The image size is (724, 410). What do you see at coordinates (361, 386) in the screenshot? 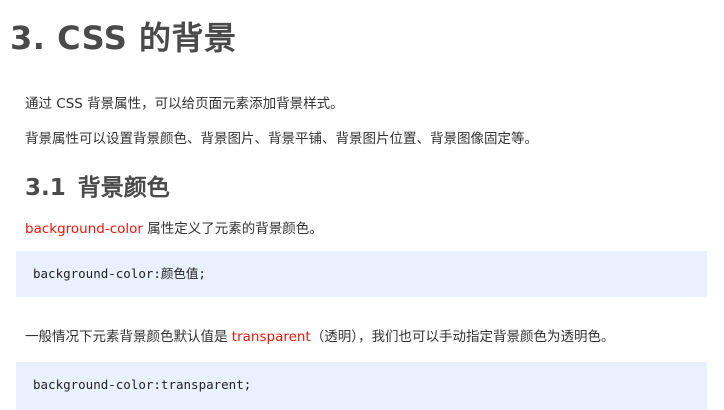
I see `code-block-transparent: background-color:transparent;` at bounding box center [361, 386].